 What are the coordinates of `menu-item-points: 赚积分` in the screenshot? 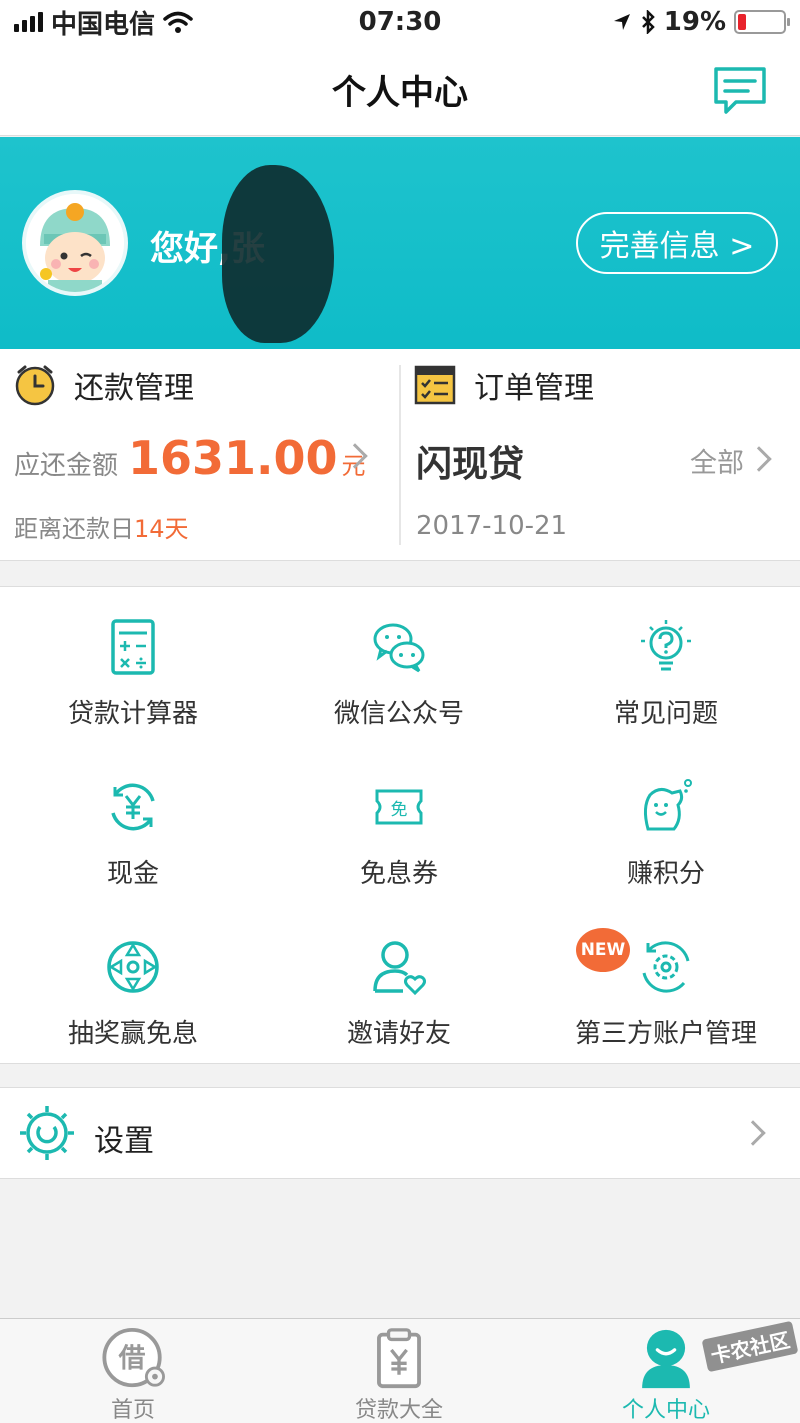 It's located at (666, 827).